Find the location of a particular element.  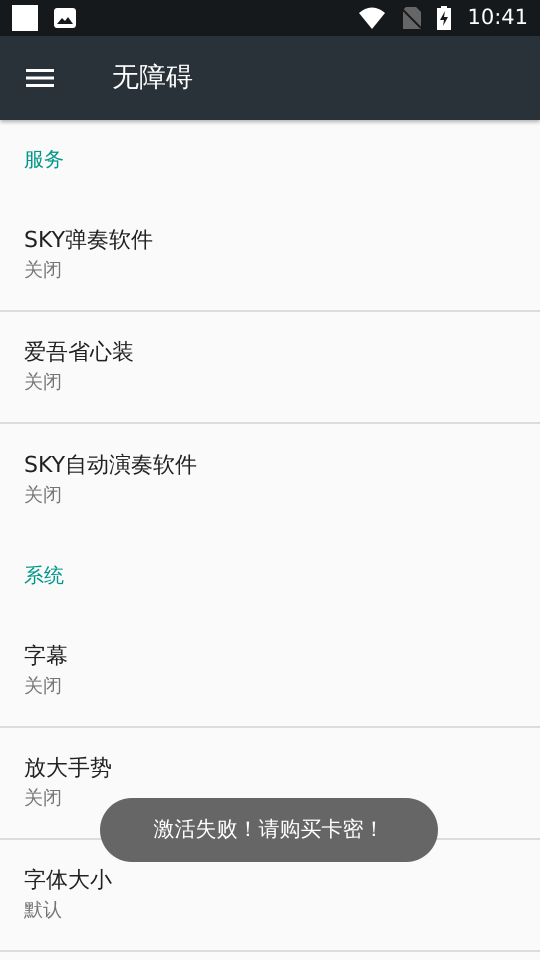

toast-message: 激活失败！请购买卡密！ is located at coordinates (269, 830).